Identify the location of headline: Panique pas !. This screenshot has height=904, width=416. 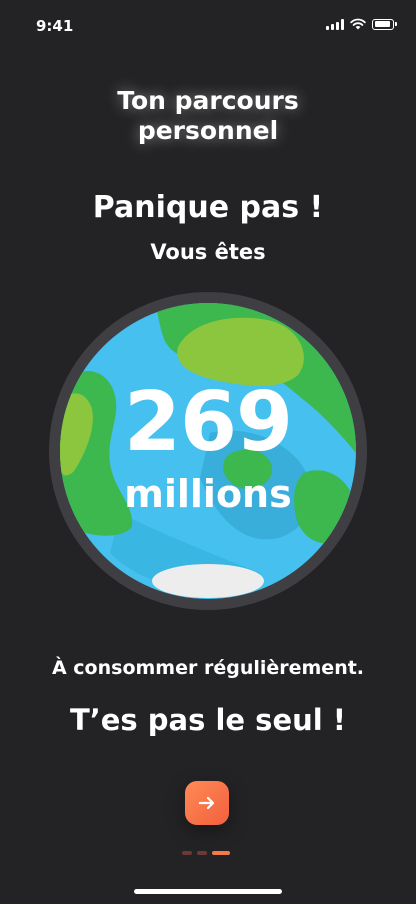
(208, 207).